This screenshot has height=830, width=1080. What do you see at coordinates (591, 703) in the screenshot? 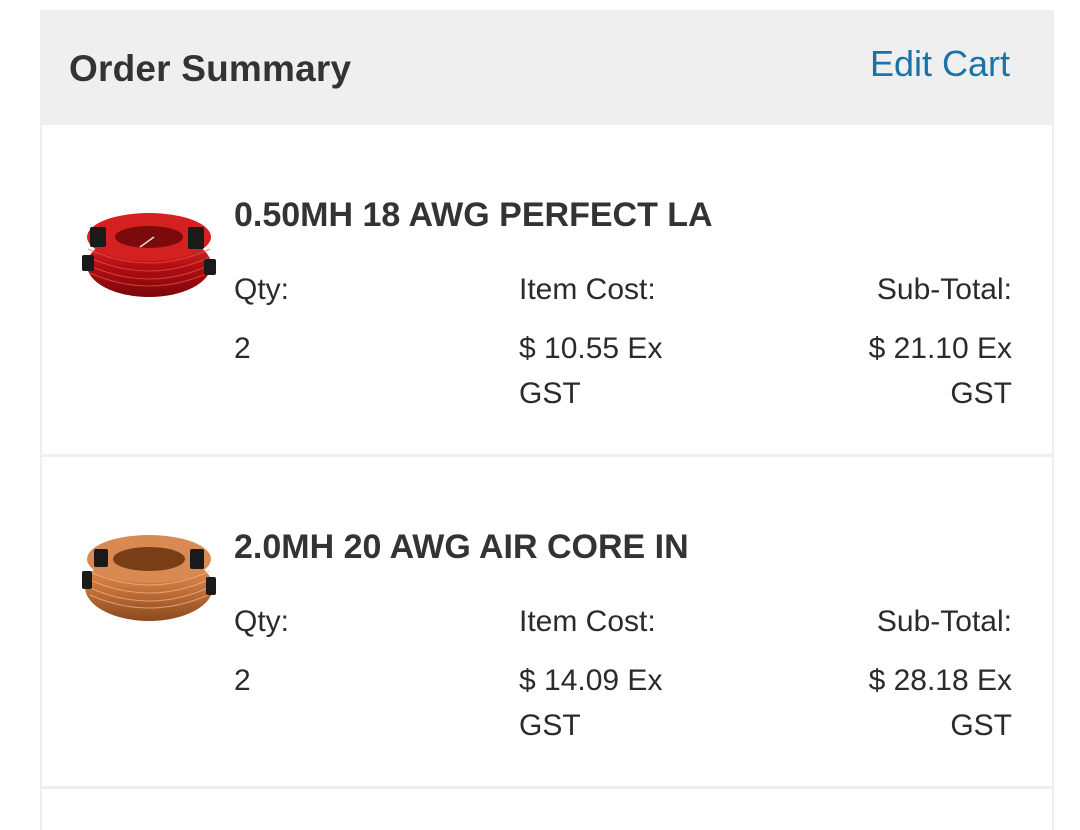
I see `item-cost-value: $ 14.09 Ex GST` at bounding box center [591, 703].